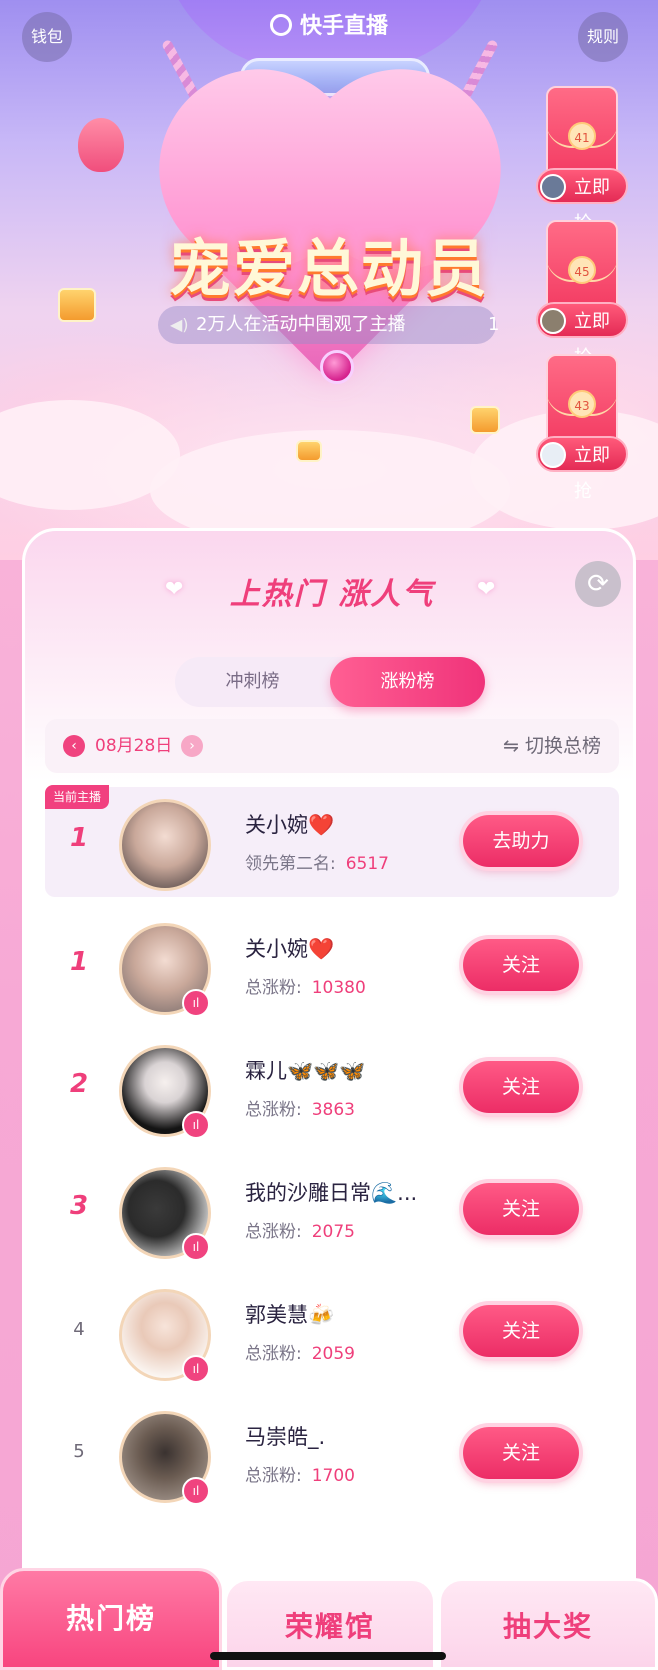  What do you see at coordinates (332, 746) in the screenshot?
I see `date-selector: ‹ 08月28日 › ⇋ 切换总榜` at bounding box center [332, 746].